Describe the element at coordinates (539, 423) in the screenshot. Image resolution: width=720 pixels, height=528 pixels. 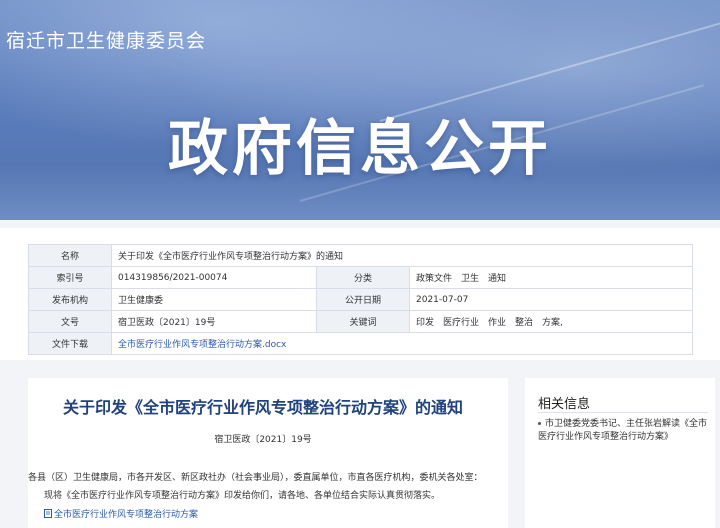
I see `bullet-icon` at that location.